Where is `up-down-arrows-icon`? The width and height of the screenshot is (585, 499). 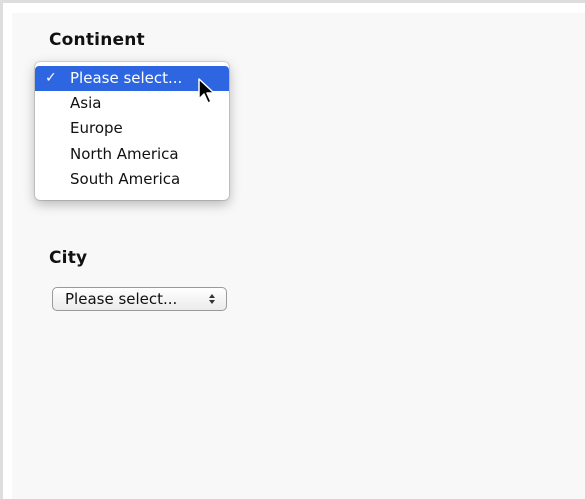
up-down-arrows-icon is located at coordinates (212, 299).